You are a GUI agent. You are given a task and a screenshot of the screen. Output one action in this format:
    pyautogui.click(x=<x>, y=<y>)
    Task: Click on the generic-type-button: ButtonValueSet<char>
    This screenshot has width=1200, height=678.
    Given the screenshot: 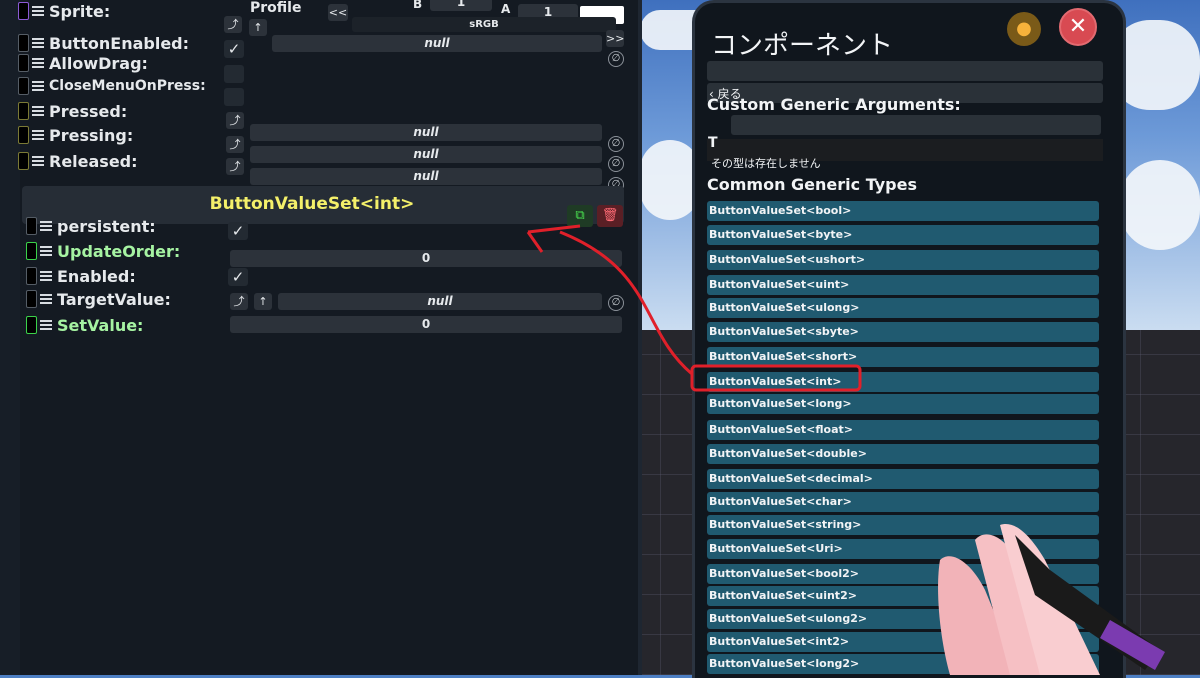 What is the action you would take?
    pyautogui.click(x=903, y=502)
    